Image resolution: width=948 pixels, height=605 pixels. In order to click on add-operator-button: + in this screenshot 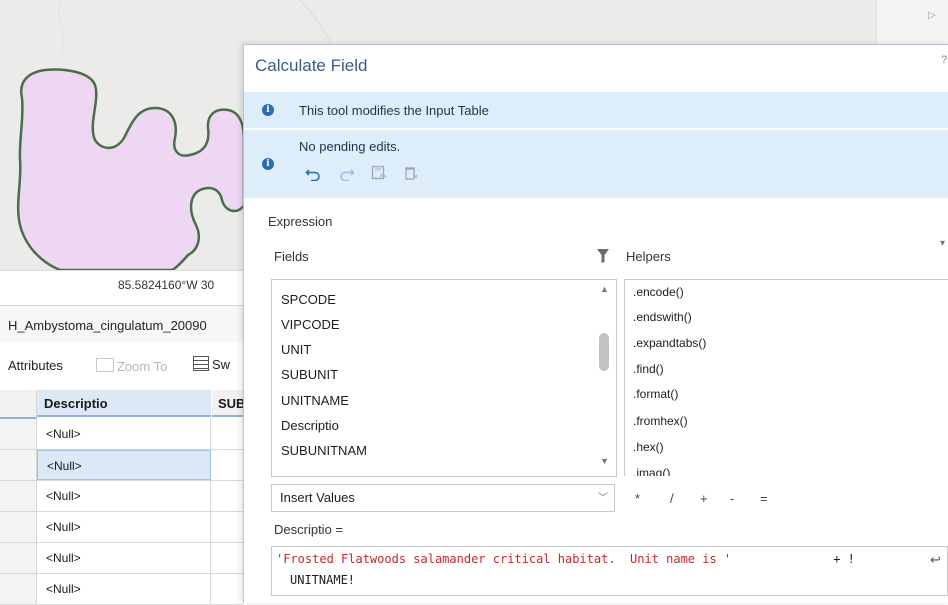, I will do `click(704, 498)`.